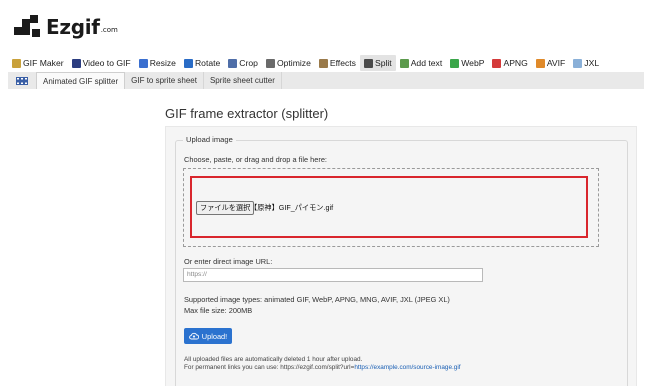 This screenshot has height=386, width=650. I want to click on nav-crop: Crop, so click(243, 63).